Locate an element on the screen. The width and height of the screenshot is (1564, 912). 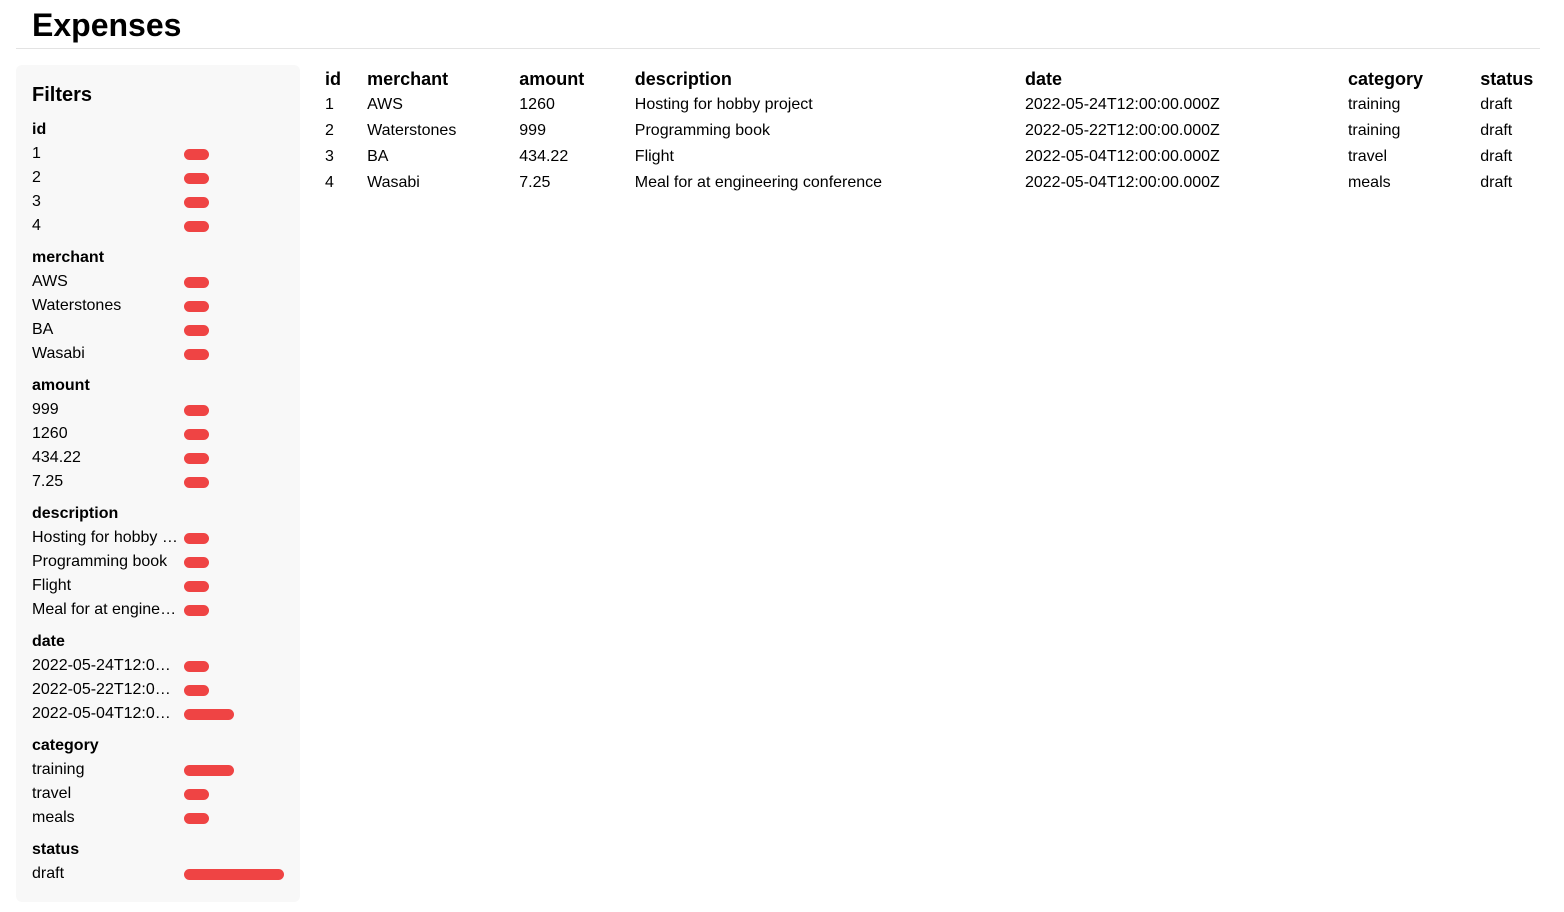
table-cell-amount: 1260 is located at coordinates (537, 104).